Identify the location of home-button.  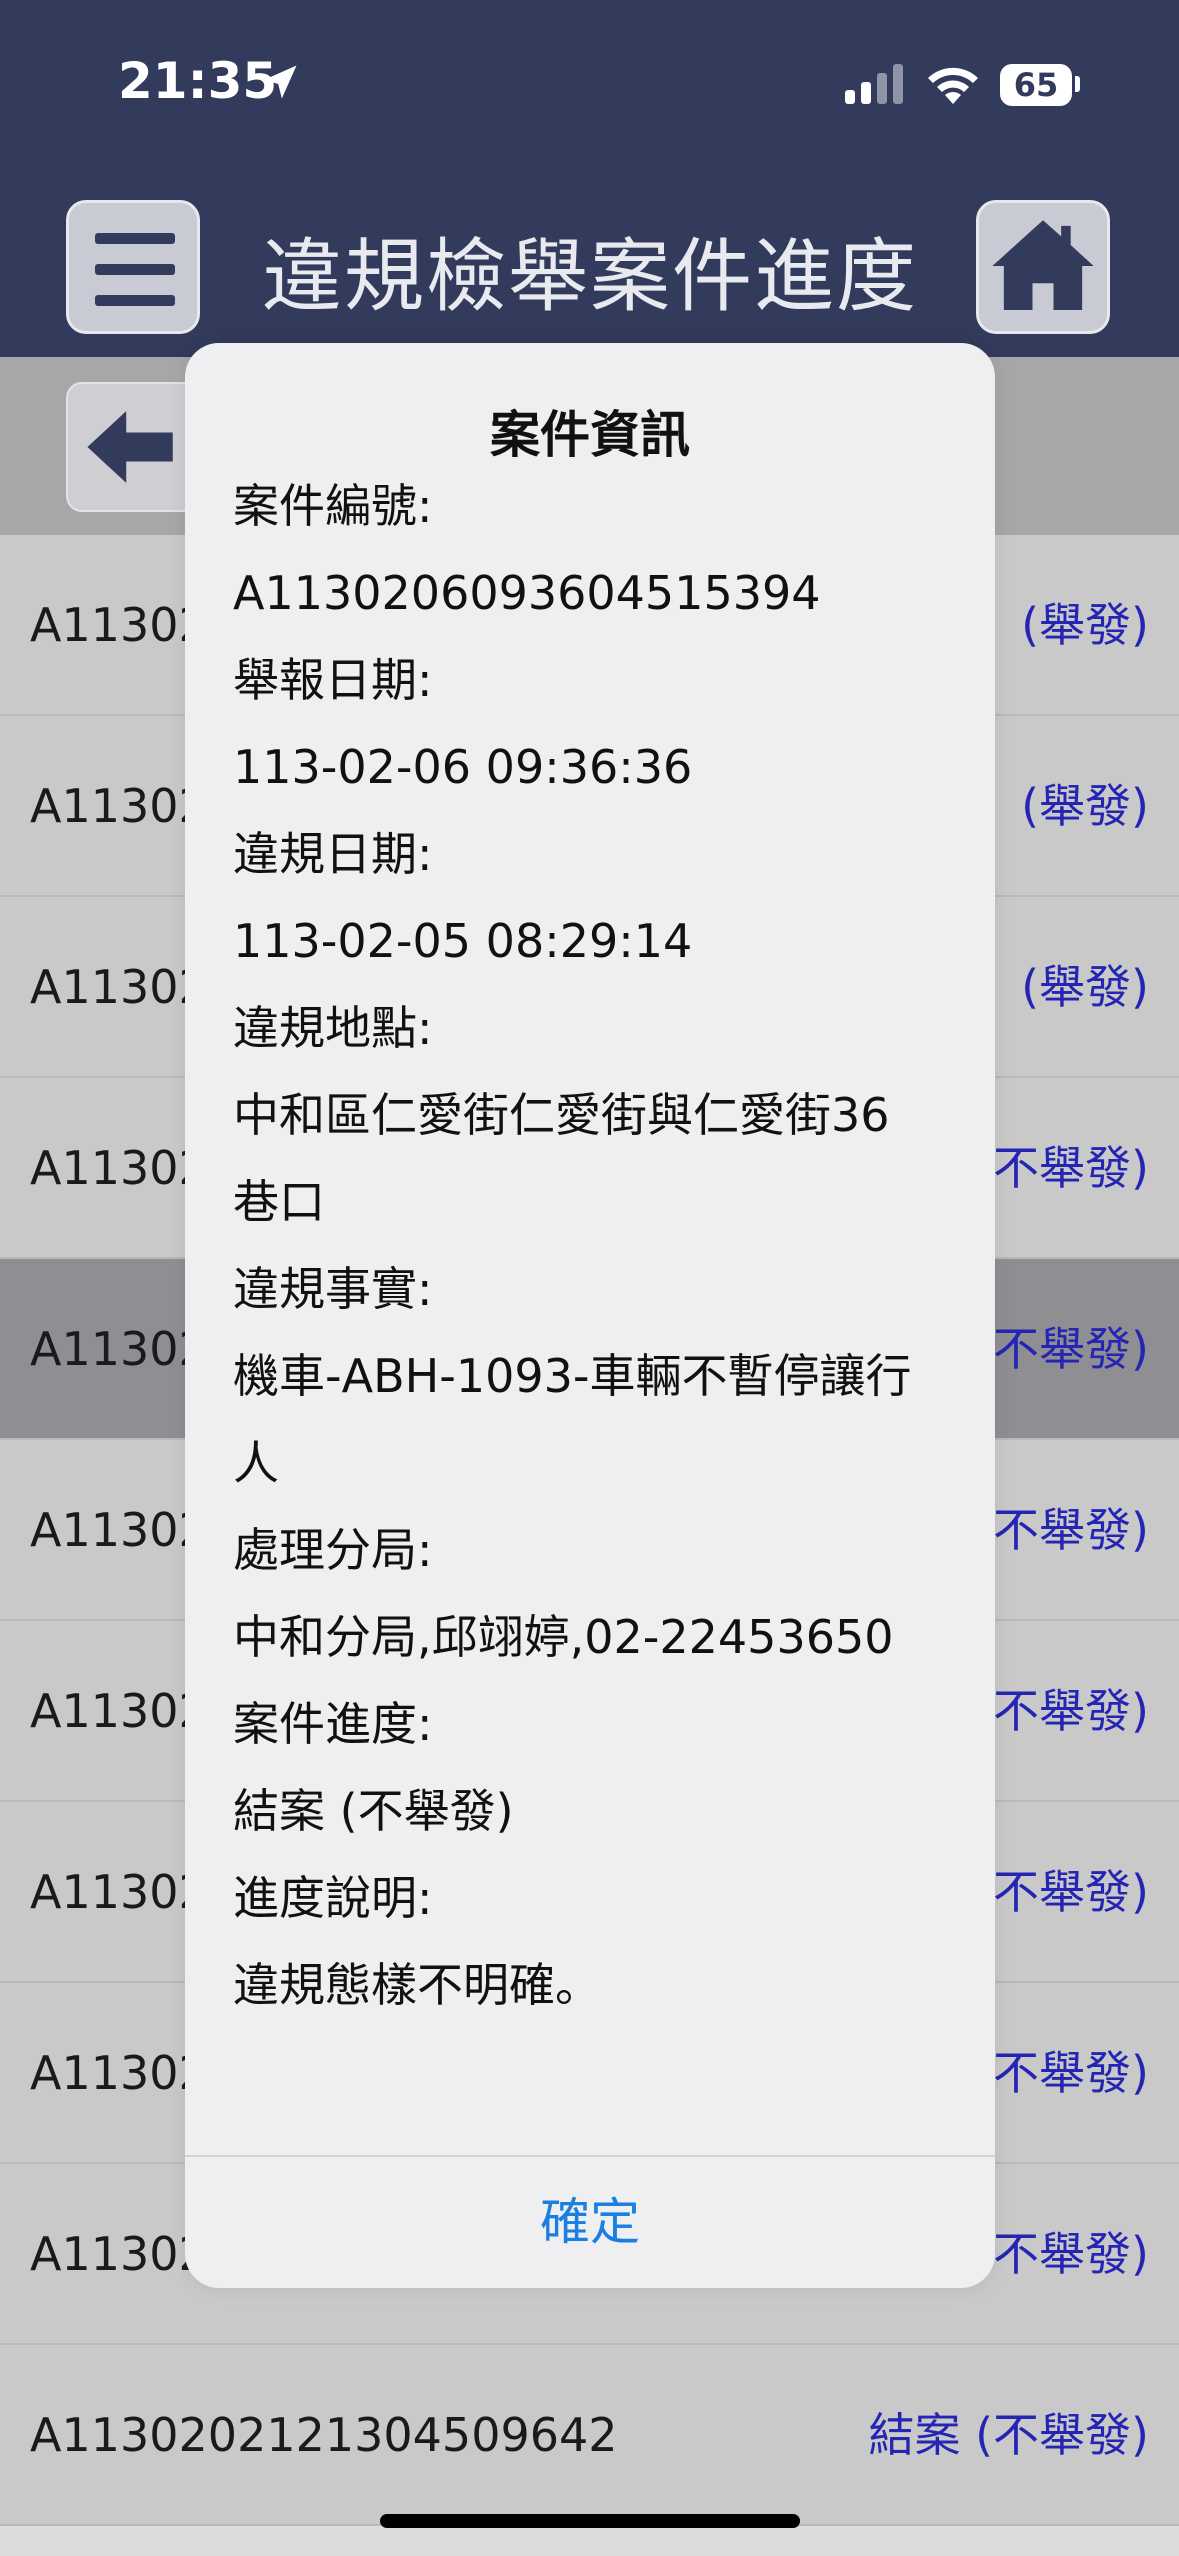
(1043, 267).